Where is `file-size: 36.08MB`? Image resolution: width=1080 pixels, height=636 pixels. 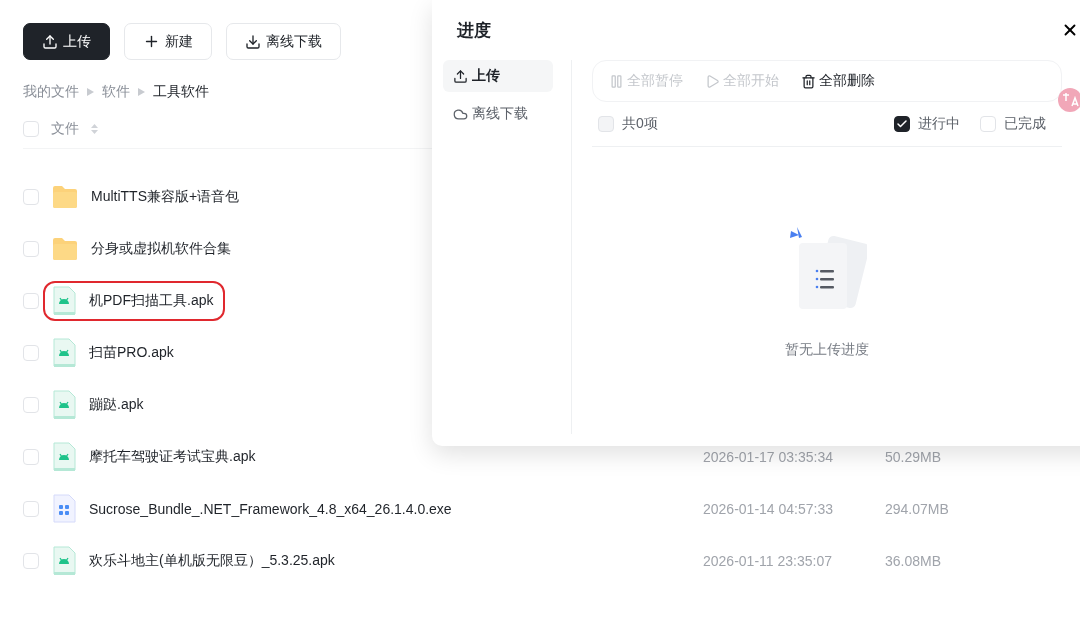 file-size: 36.08MB is located at coordinates (914, 561).